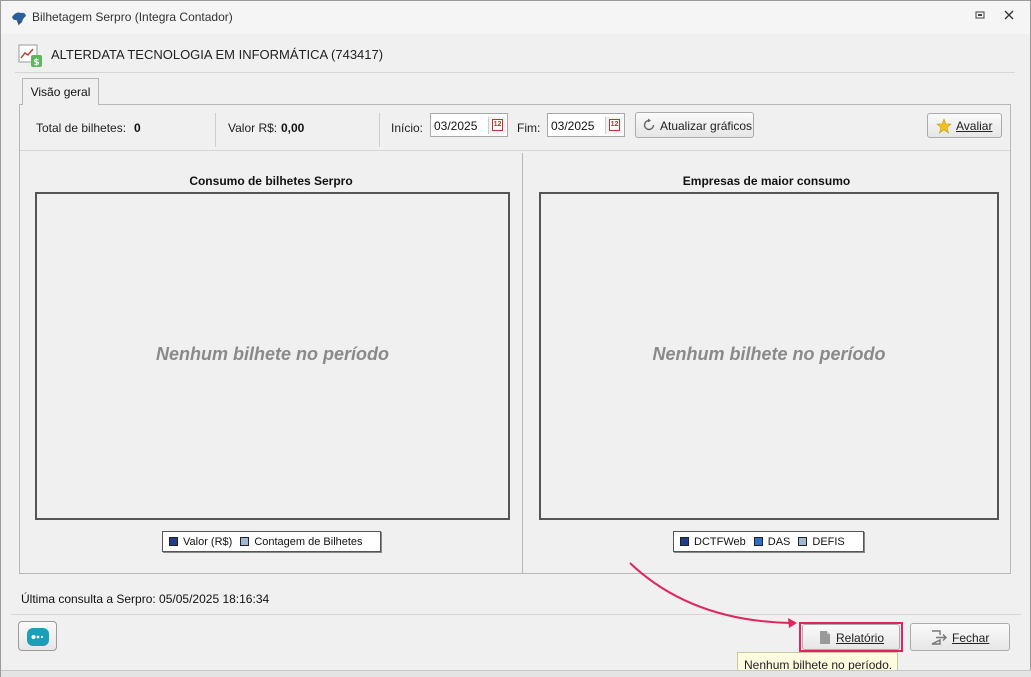  I want to click on valor-label: Valor R$:, so click(253, 128).